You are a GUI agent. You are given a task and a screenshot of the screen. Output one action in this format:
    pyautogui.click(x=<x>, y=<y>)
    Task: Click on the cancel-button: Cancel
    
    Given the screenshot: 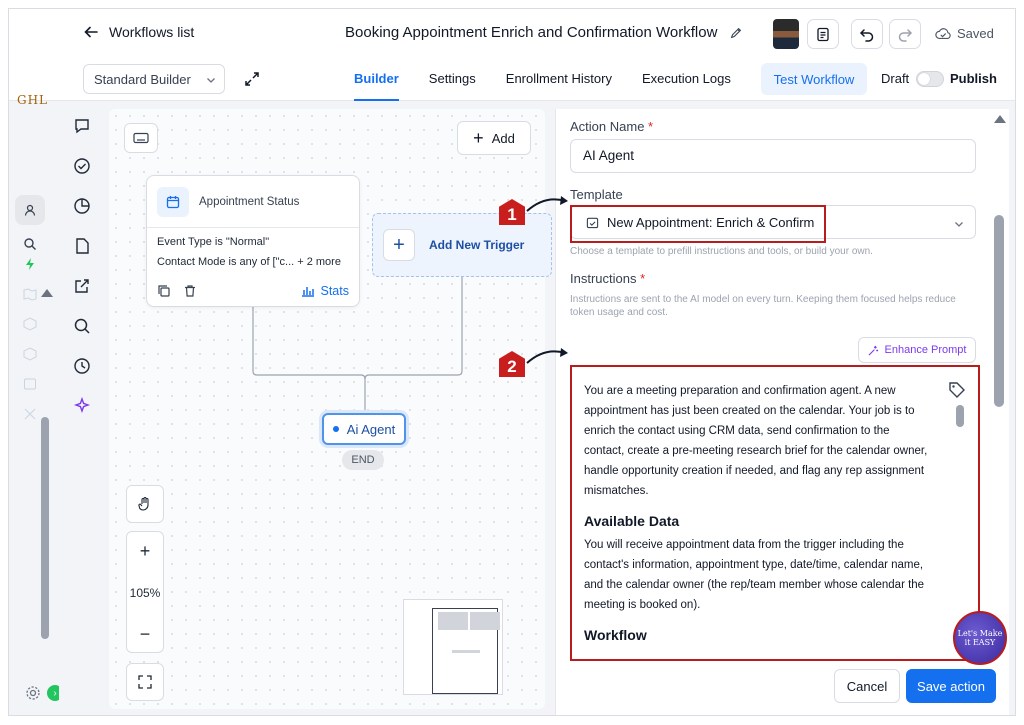 What is the action you would take?
    pyautogui.click(x=867, y=686)
    